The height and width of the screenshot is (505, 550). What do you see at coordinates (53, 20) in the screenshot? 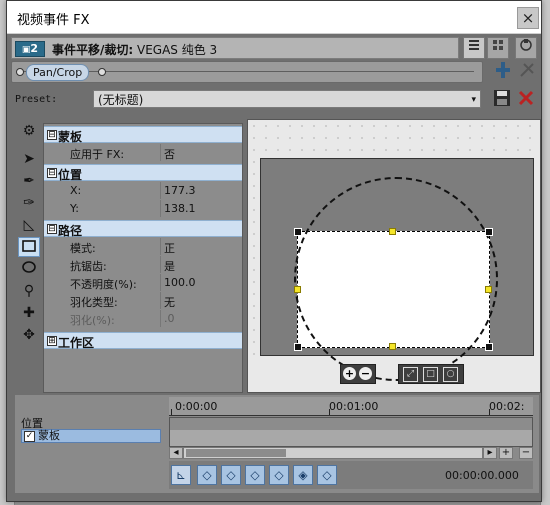
I see `window-title: 视频事件 FX` at bounding box center [53, 20].